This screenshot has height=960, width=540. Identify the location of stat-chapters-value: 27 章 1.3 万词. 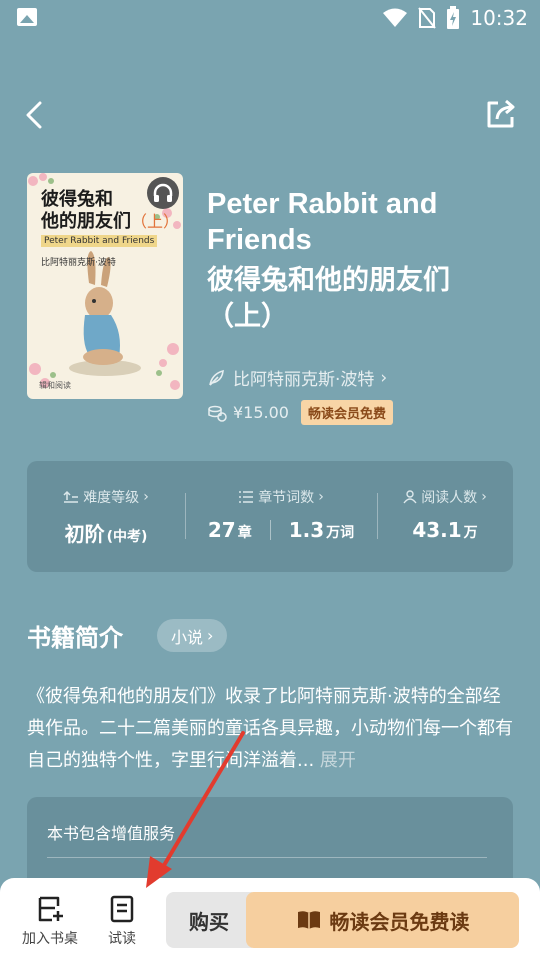
(281, 530).